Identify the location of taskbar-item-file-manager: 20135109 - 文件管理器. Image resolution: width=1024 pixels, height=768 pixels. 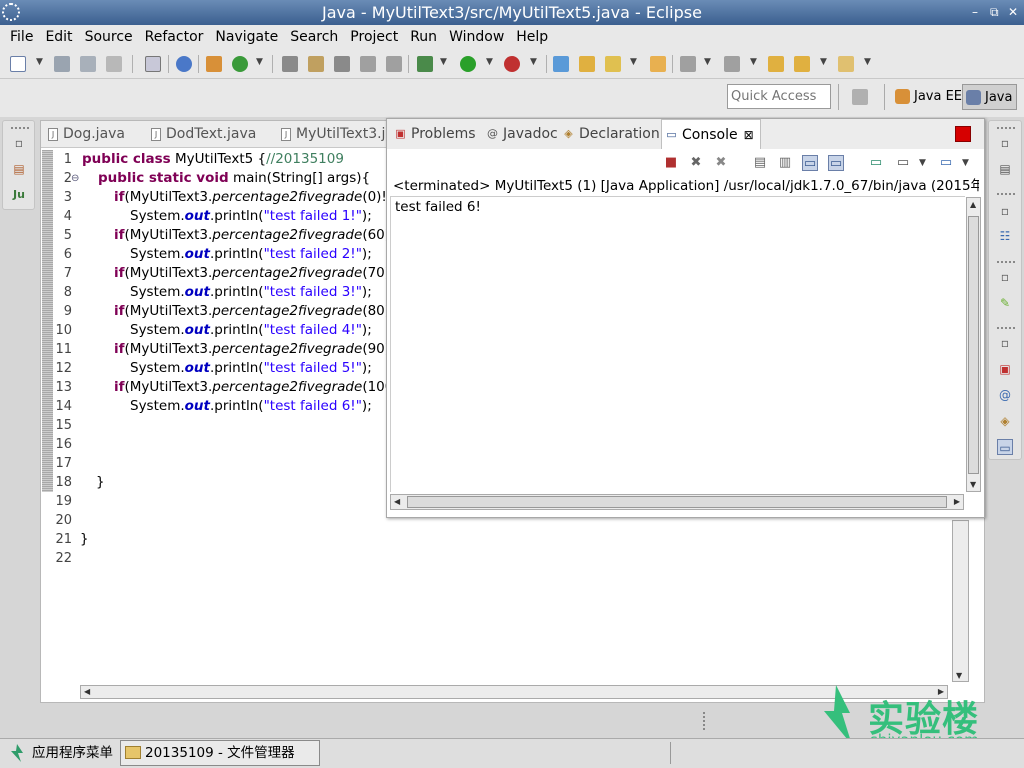
(220, 753).